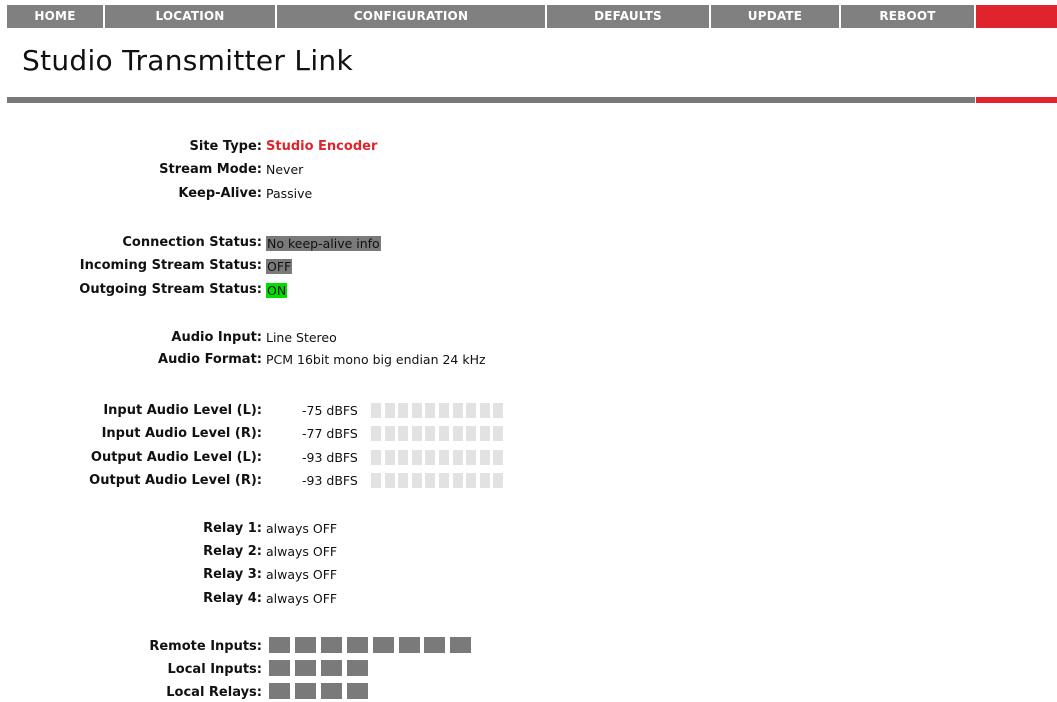 Image resolution: width=1057 pixels, height=702 pixels. Describe the element at coordinates (775, 16) in the screenshot. I see `nav-update: UPDATE` at that location.